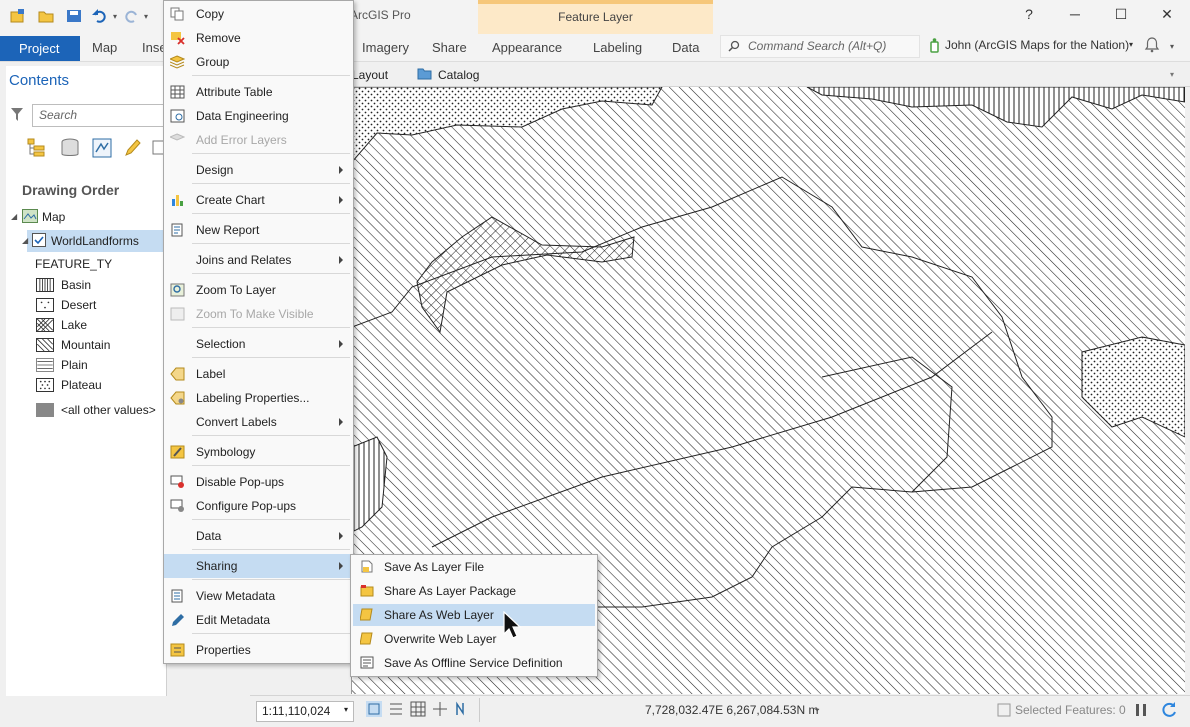  What do you see at coordinates (257, 170) in the screenshot?
I see `menu-item-design: Design` at bounding box center [257, 170].